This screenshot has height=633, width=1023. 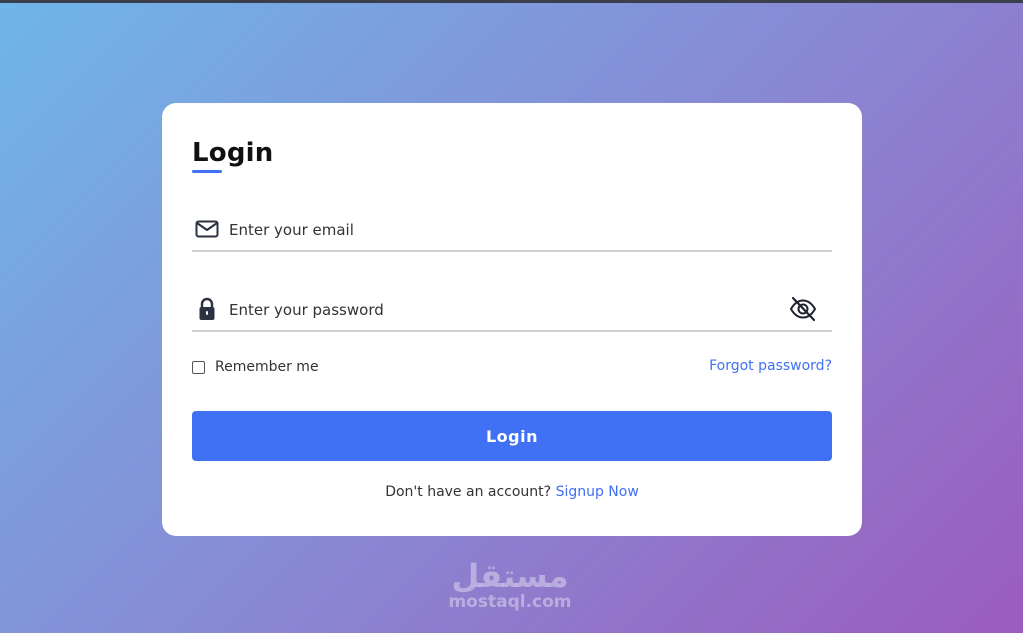 I want to click on page-title: Login, so click(x=233, y=153).